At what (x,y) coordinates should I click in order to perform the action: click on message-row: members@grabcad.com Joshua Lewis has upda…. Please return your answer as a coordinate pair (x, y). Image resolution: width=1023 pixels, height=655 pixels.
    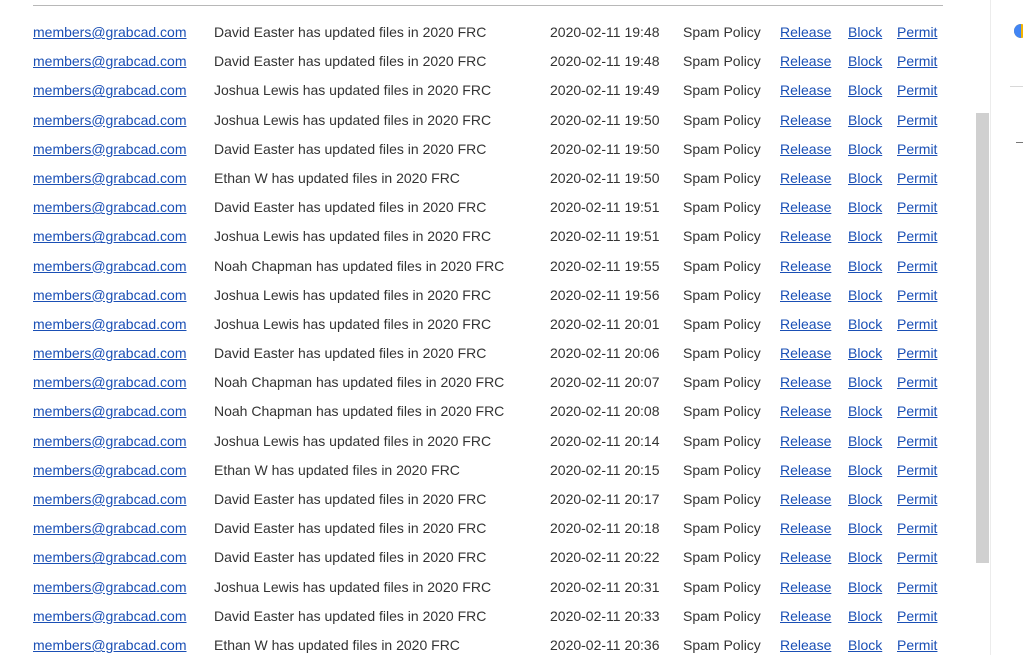
    Looking at the image, I should click on (487, 295).